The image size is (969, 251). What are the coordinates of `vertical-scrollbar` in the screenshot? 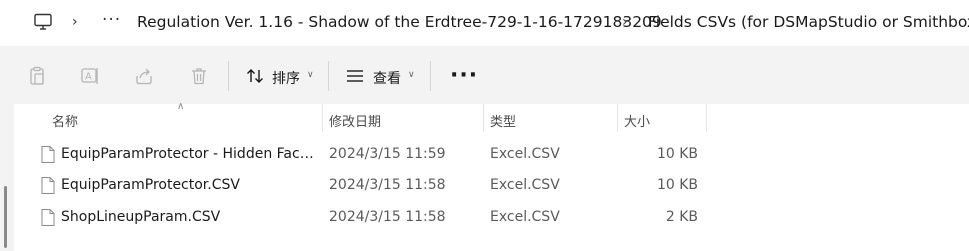 It's located at (5, 217).